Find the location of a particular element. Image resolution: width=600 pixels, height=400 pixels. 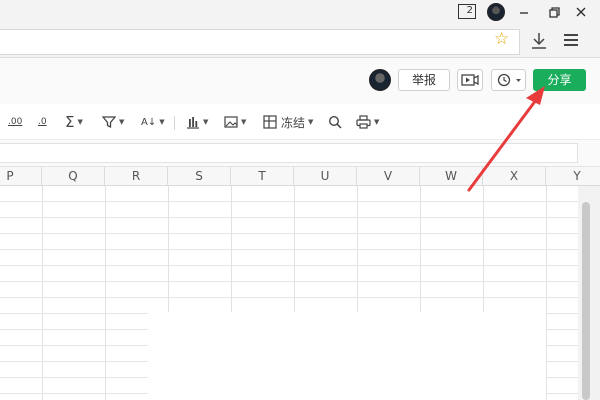

freeze-button: 冻结 ▼ is located at coordinates (288, 122).